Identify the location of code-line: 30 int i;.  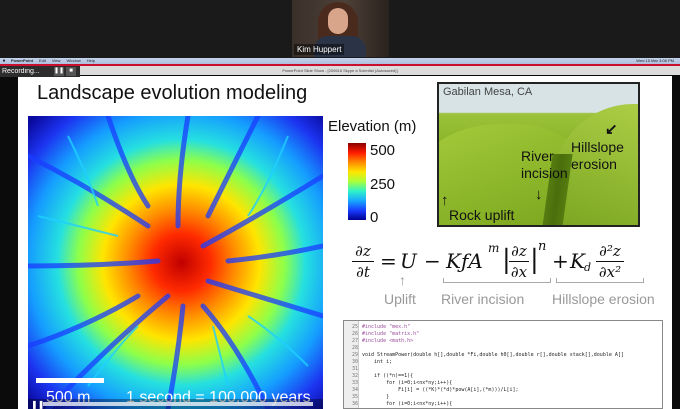
(368, 362).